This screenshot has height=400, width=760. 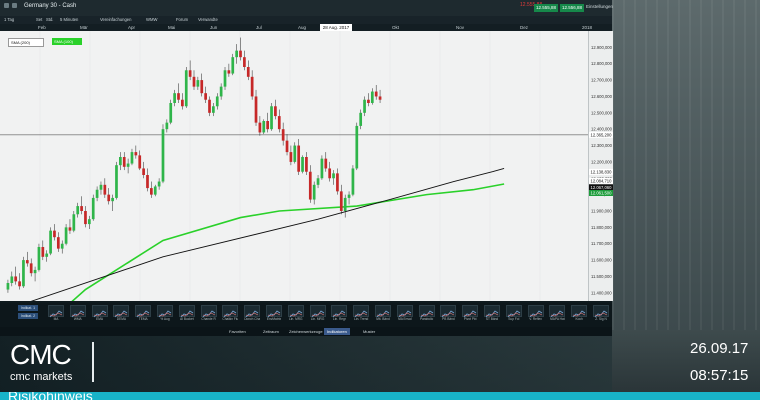 What do you see at coordinates (121, 314) in the screenshot?
I see `indicator-item: DEMA` at bounding box center [121, 314].